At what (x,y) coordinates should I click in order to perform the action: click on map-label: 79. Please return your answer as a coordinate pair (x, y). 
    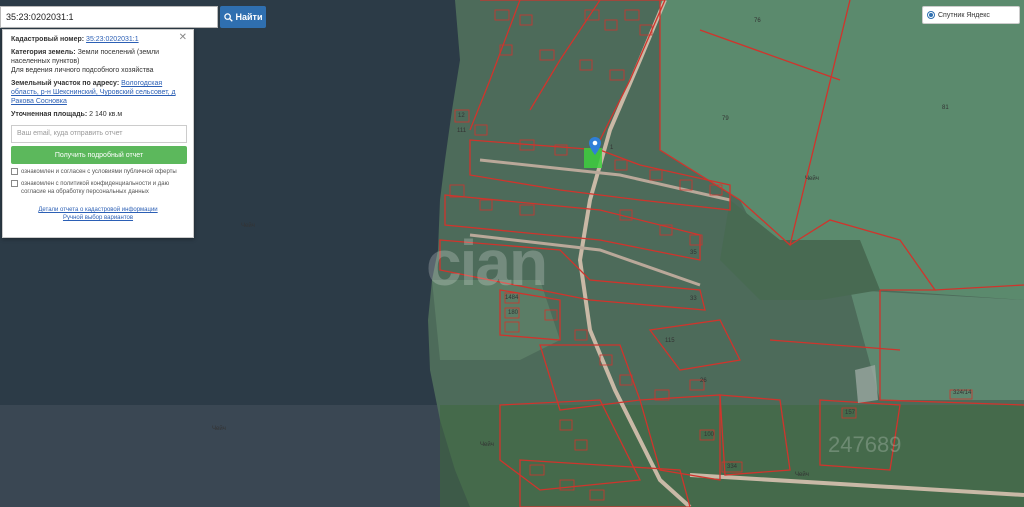
    Looking at the image, I should click on (725, 119).